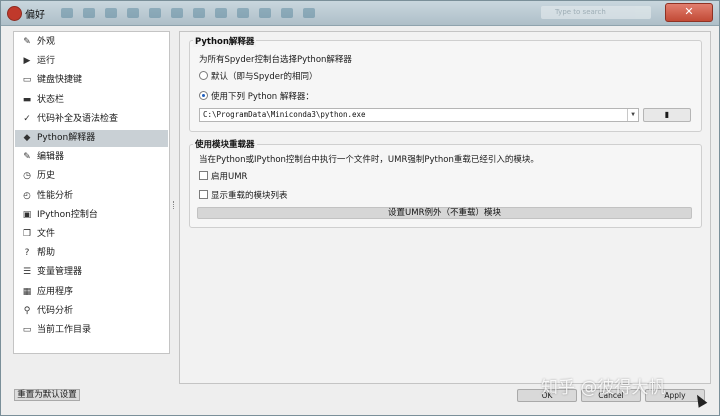 The width and height of the screenshot is (720, 416). I want to click on custom-interpreter-radio, so click(203, 95).